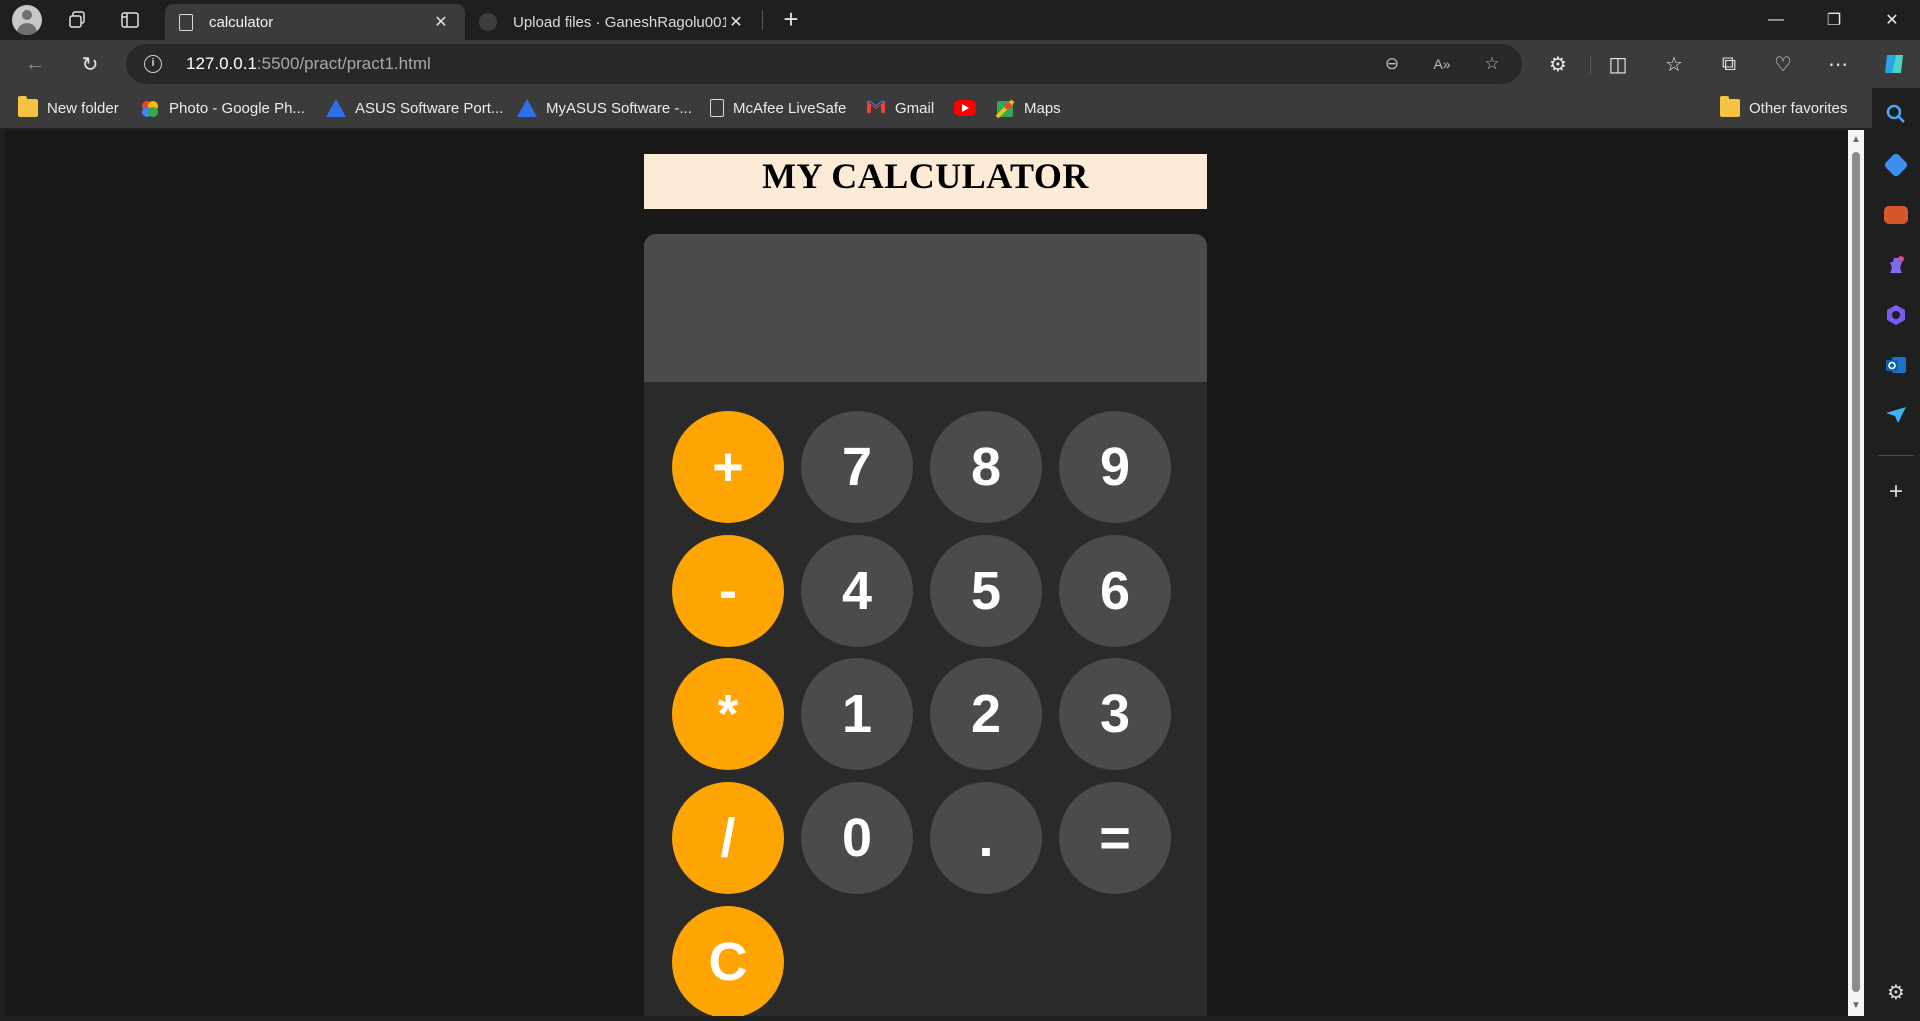  I want to click on key-equals: =, so click(1115, 838).